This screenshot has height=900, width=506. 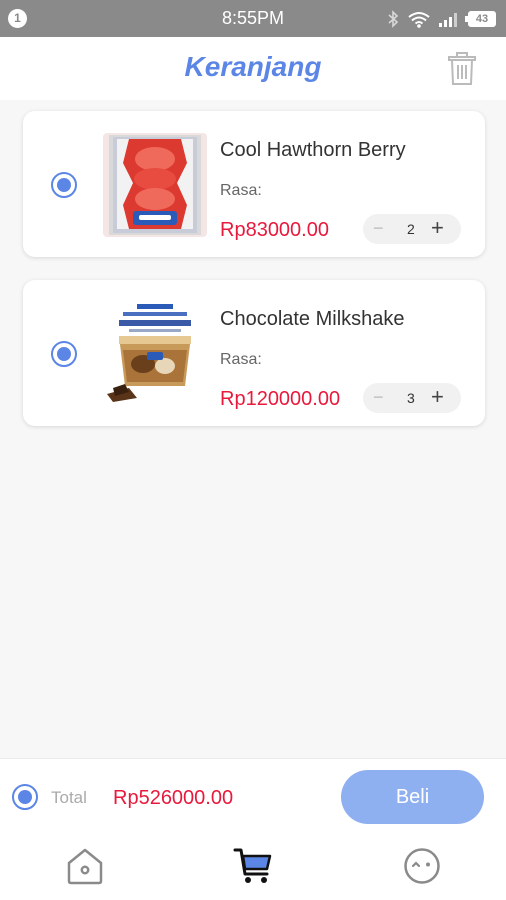 What do you see at coordinates (253, 18) in the screenshot?
I see `status-bar: 1 8:55PM 43` at bounding box center [253, 18].